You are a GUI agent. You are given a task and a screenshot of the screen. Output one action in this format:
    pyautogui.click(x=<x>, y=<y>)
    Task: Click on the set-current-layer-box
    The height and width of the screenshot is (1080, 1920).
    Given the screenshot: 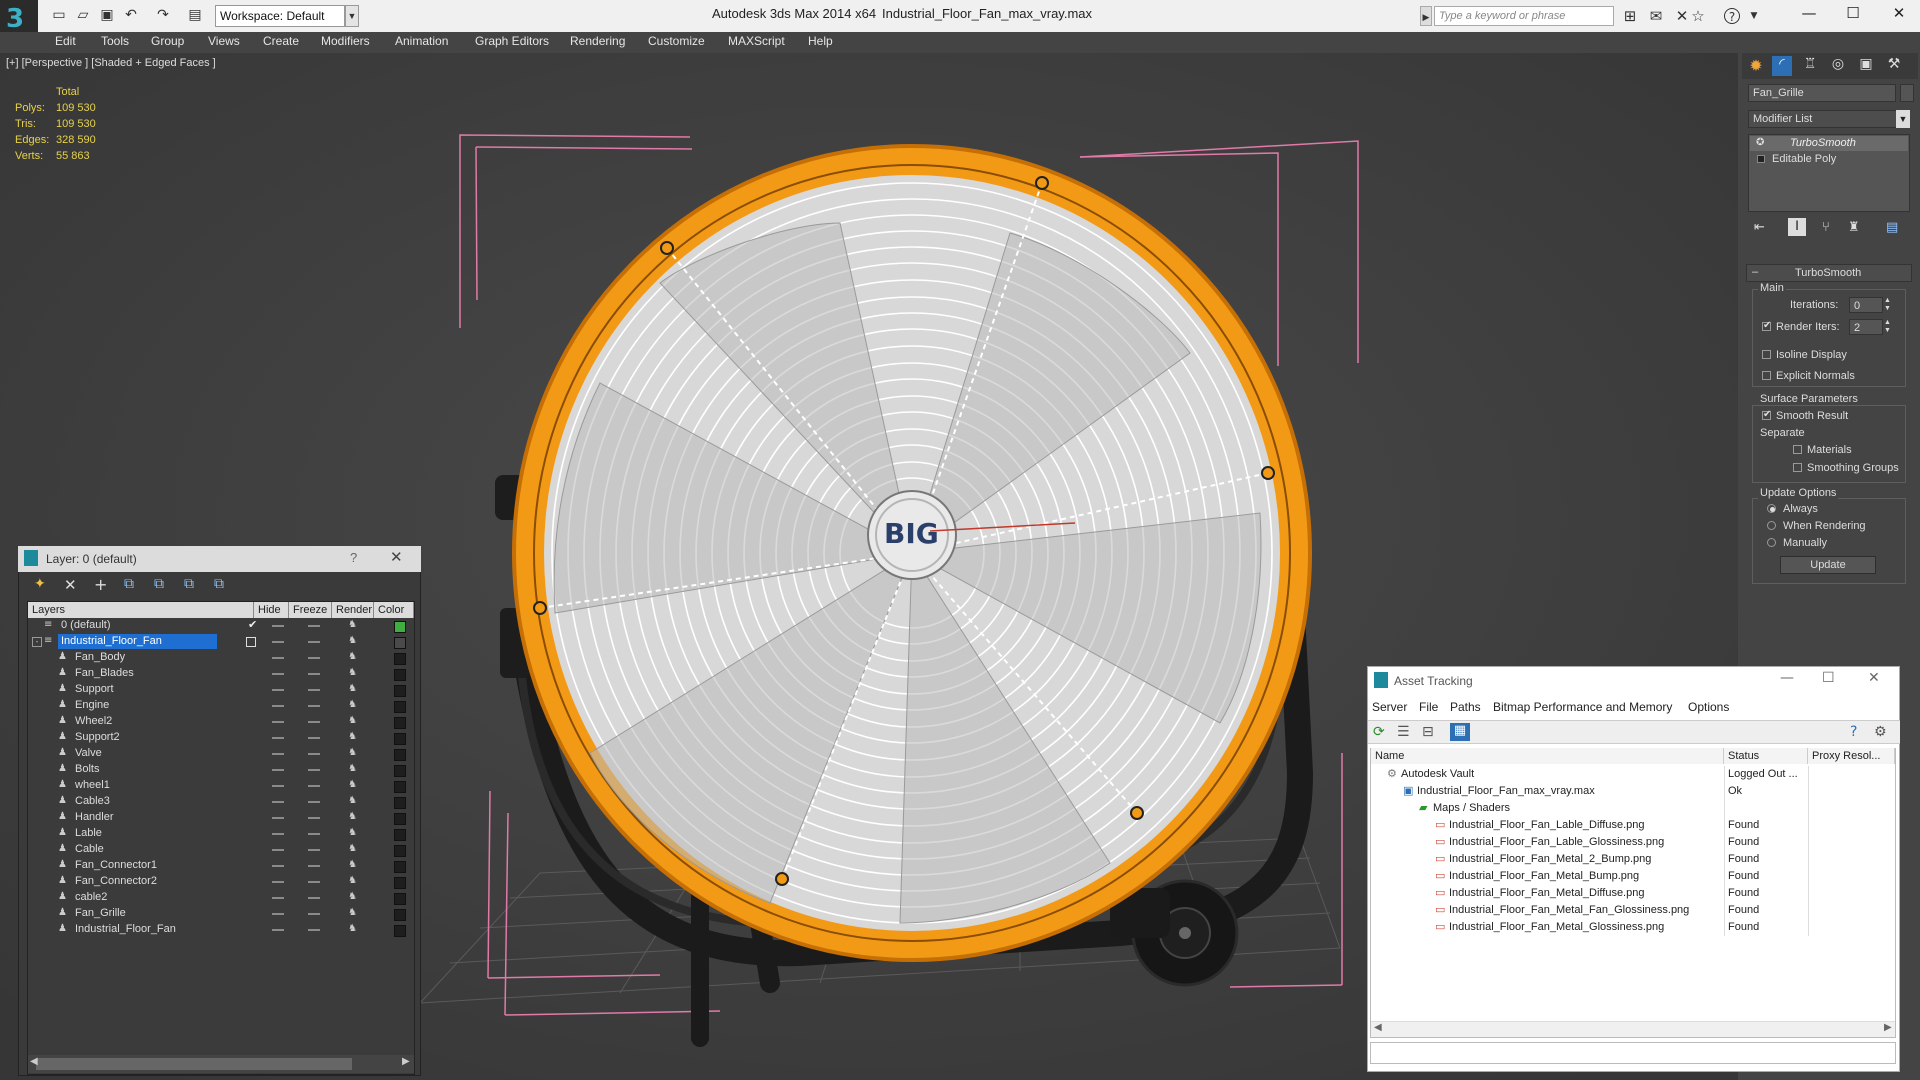 What is the action you would take?
    pyautogui.click(x=251, y=642)
    